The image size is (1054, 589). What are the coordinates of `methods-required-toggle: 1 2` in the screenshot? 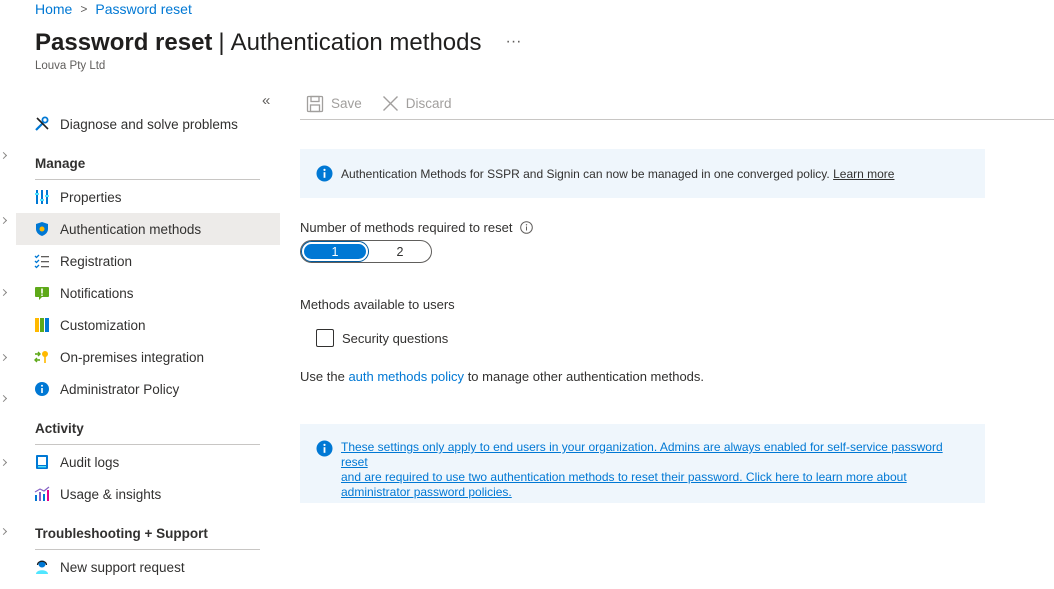 It's located at (366, 251).